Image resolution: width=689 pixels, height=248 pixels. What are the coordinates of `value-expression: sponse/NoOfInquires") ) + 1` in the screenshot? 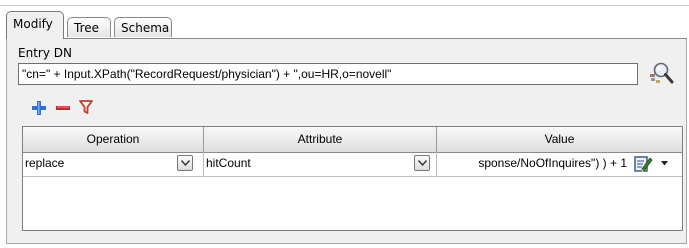 It's located at (552, 163).